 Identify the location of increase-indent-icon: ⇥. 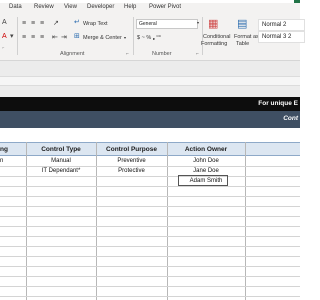
(64, 37).